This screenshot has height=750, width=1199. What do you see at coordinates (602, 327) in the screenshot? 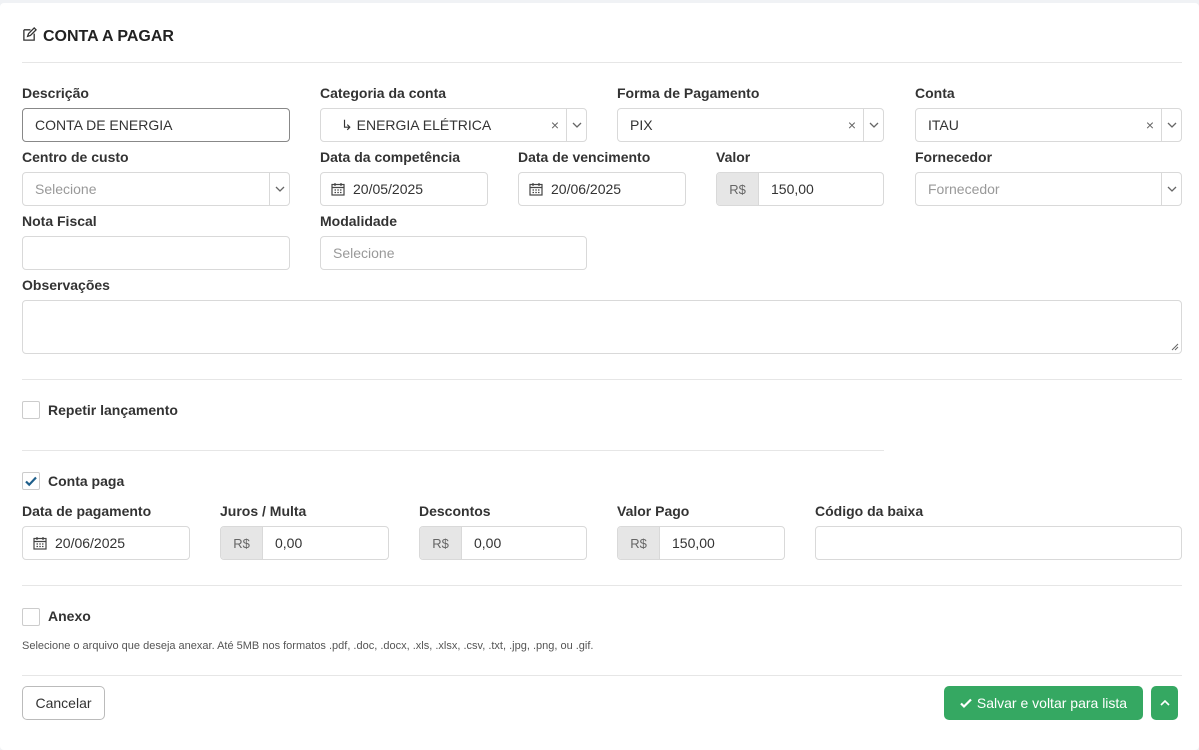
I see `observacoes-textarea` at bounding box center [602, 327].